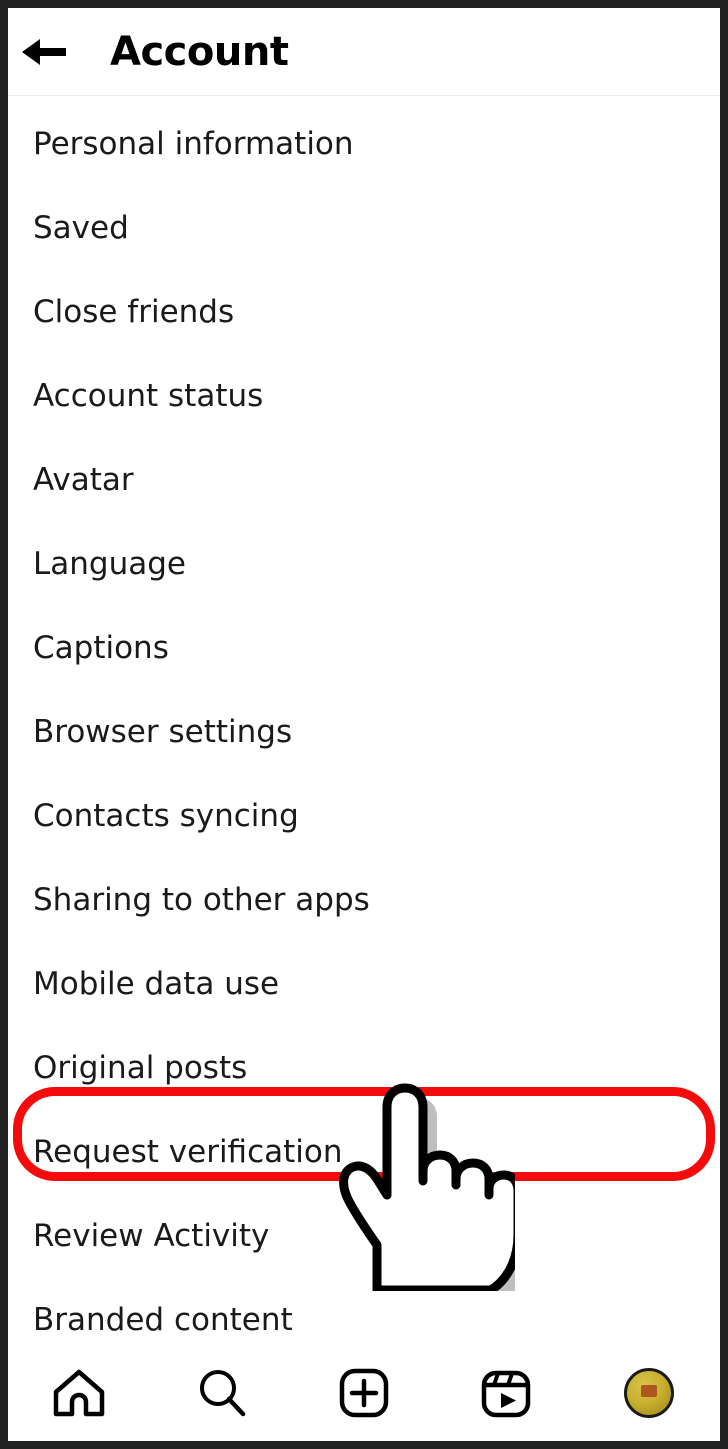  I want to click on nav-item-reels, so click(506, 1393).